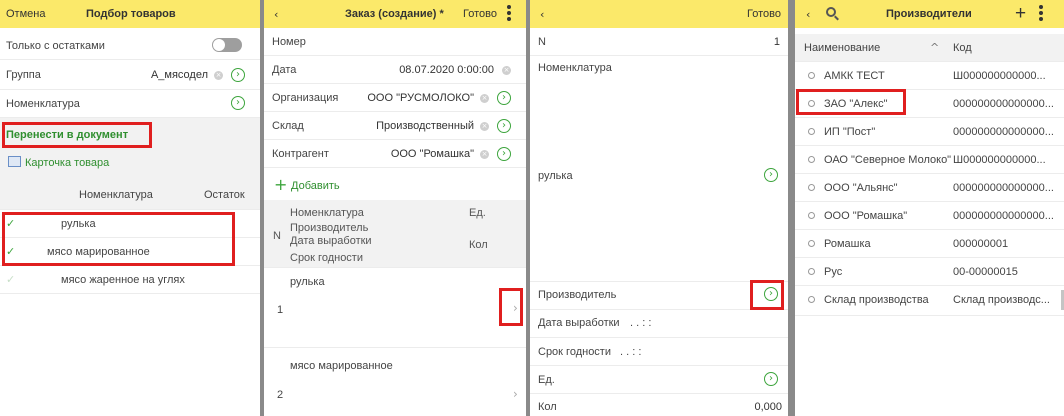 This screenshot has width=1064, height=416. I want to click on n-label: N, so click(542, 42).